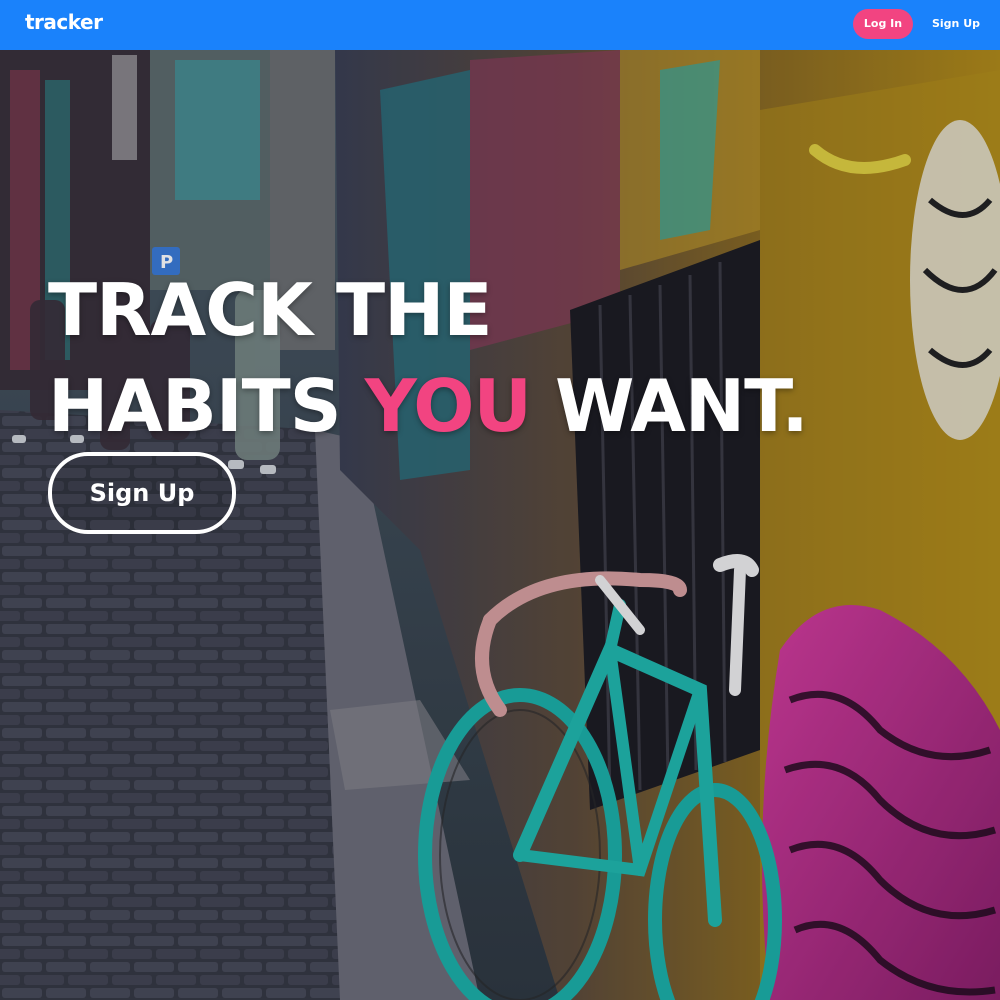 The image size is (1000, 1000). I want to click on login-button: Log In, so click(883, 24).